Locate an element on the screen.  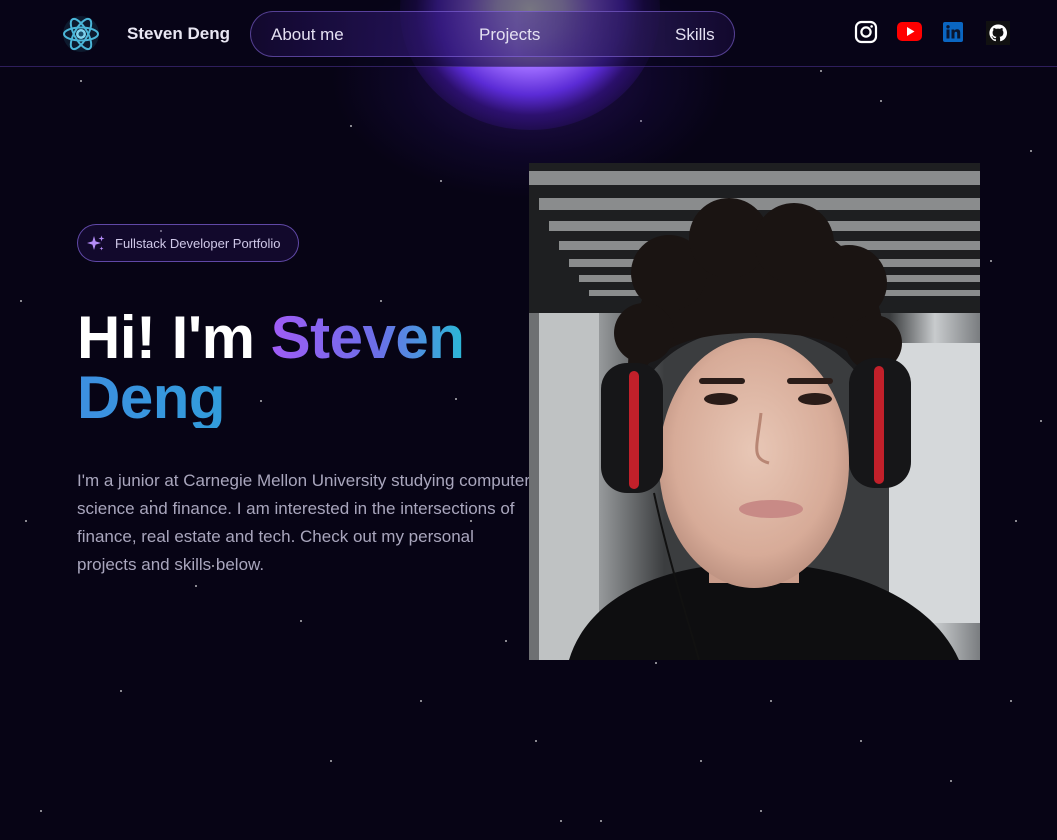
nav-link-skills: Skills is located at coordinates (695, 35).